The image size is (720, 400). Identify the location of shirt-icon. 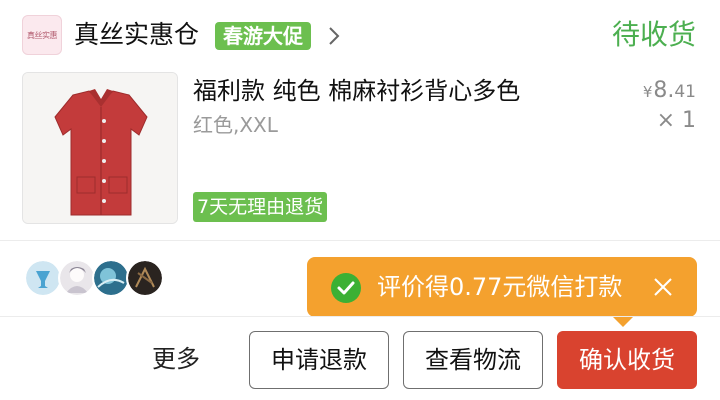
(100, 148).